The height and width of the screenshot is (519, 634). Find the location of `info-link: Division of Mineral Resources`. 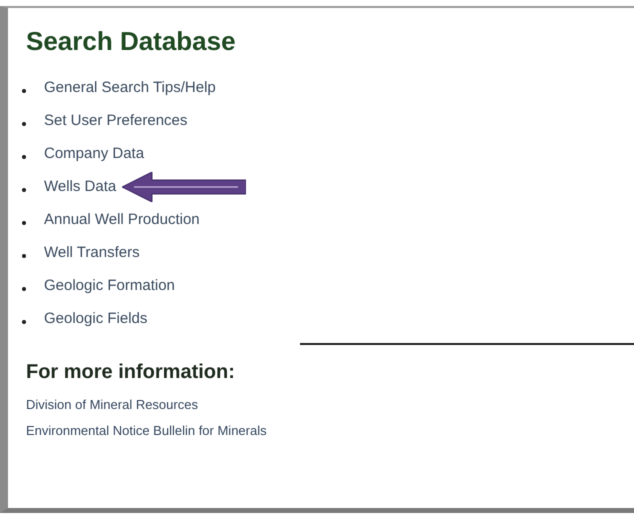

info-link: Division of Mineral Resources is located at coordinates (330, 405).